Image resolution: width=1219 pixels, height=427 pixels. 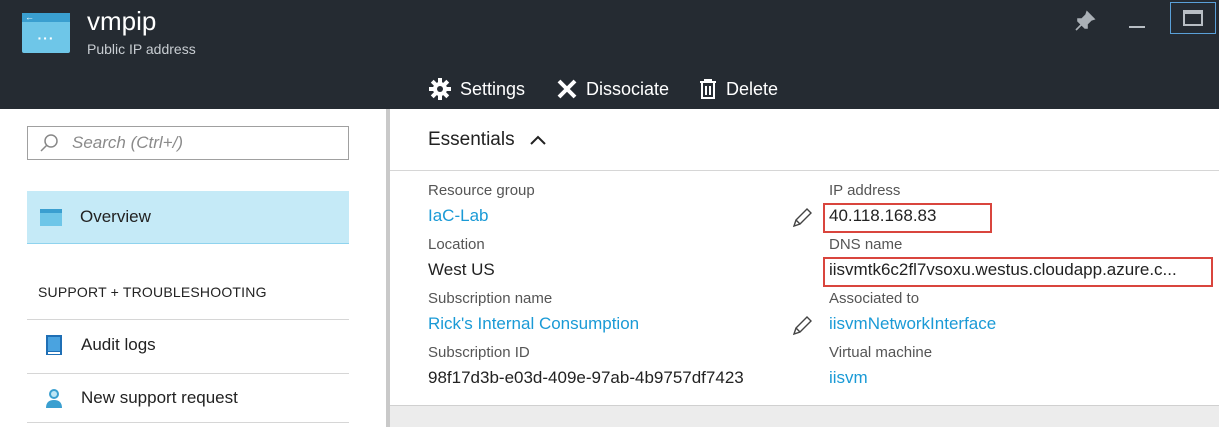 I want to click on subscription-id-value: 98f17d3b-e03d-409e-97ab-4b9757df7423, so click(x=586, y=377).